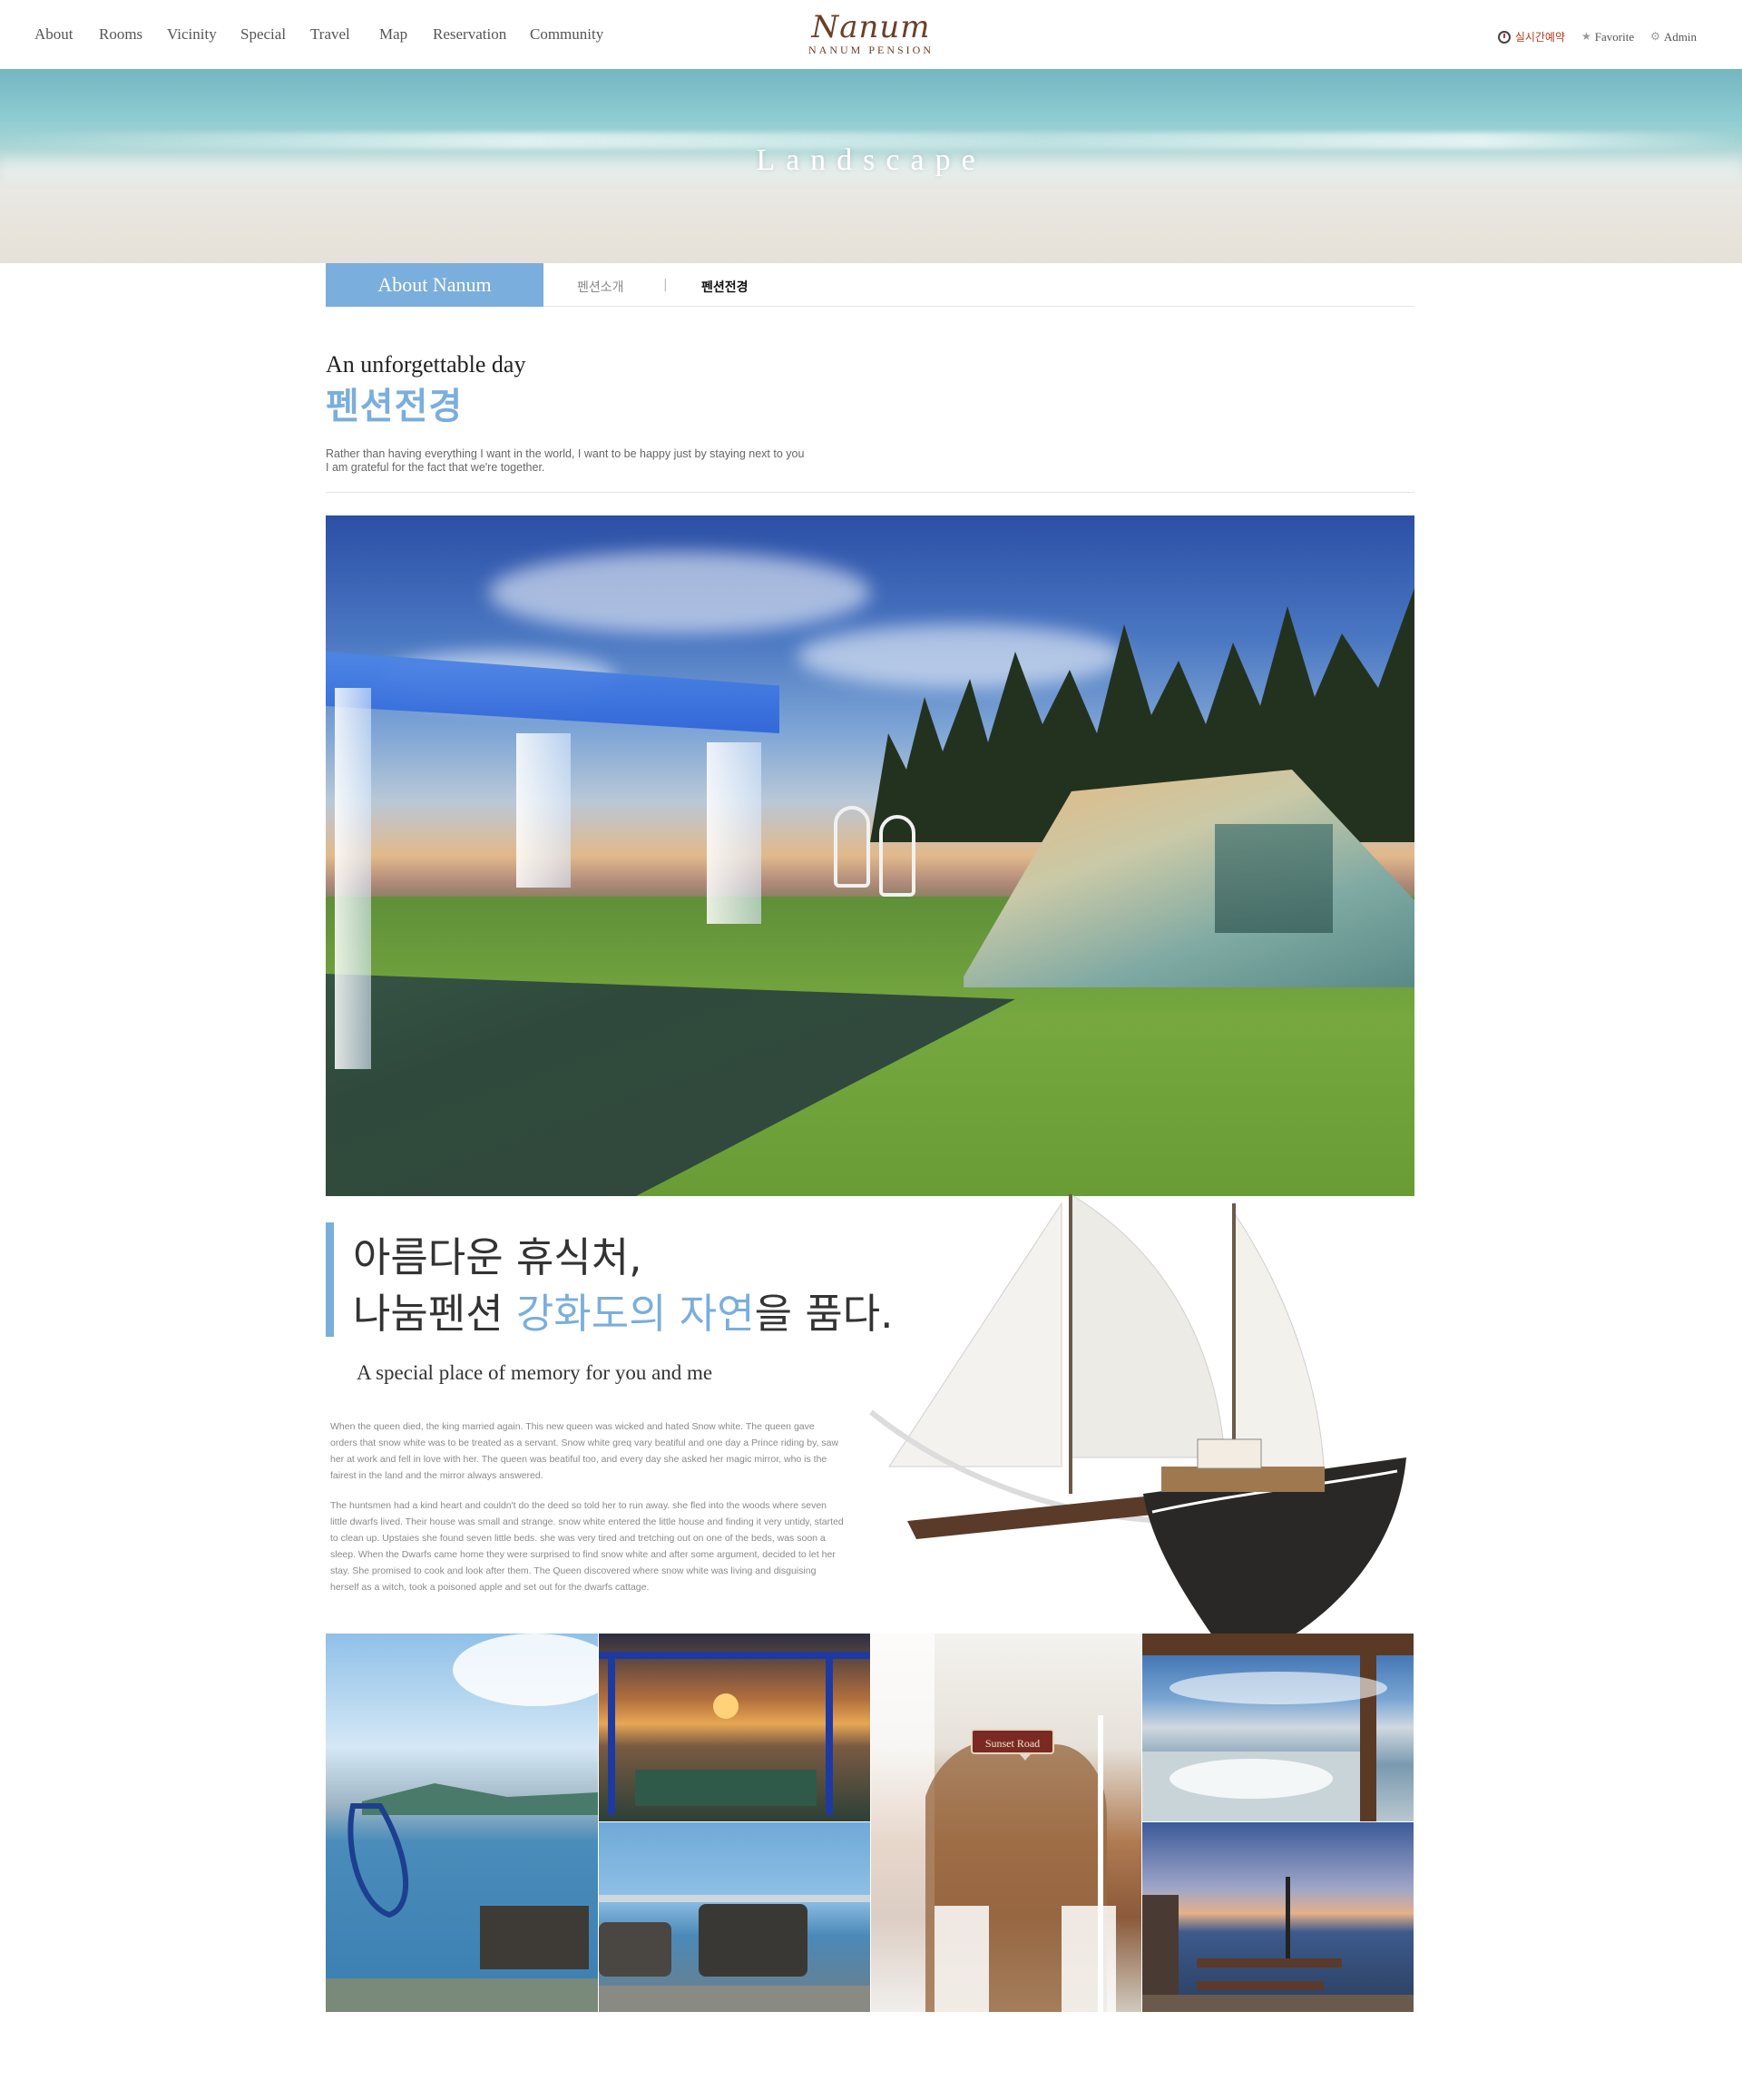 This screenshot has width=1742, height=2100. I want to click on gallery-photo-sunset-road: Sunset Road, so click(1006, 1823).